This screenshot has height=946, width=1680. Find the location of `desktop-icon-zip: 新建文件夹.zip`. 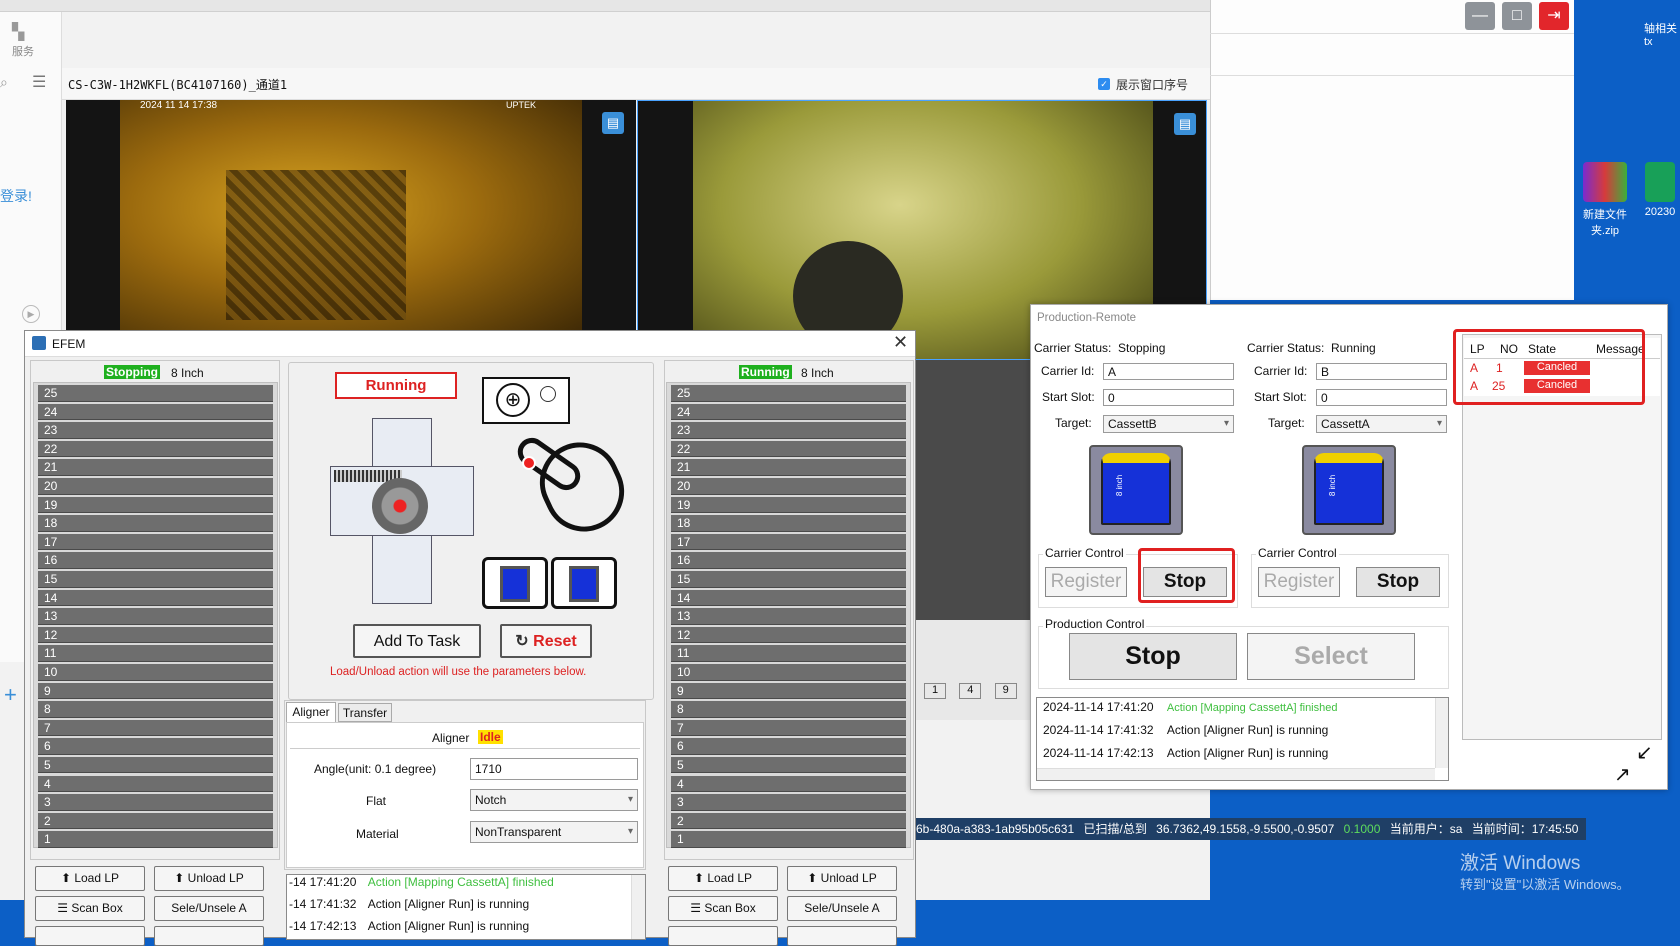

desktop-icon-zip: 新建文件夹.zip is located at coordinates (1605, 200).